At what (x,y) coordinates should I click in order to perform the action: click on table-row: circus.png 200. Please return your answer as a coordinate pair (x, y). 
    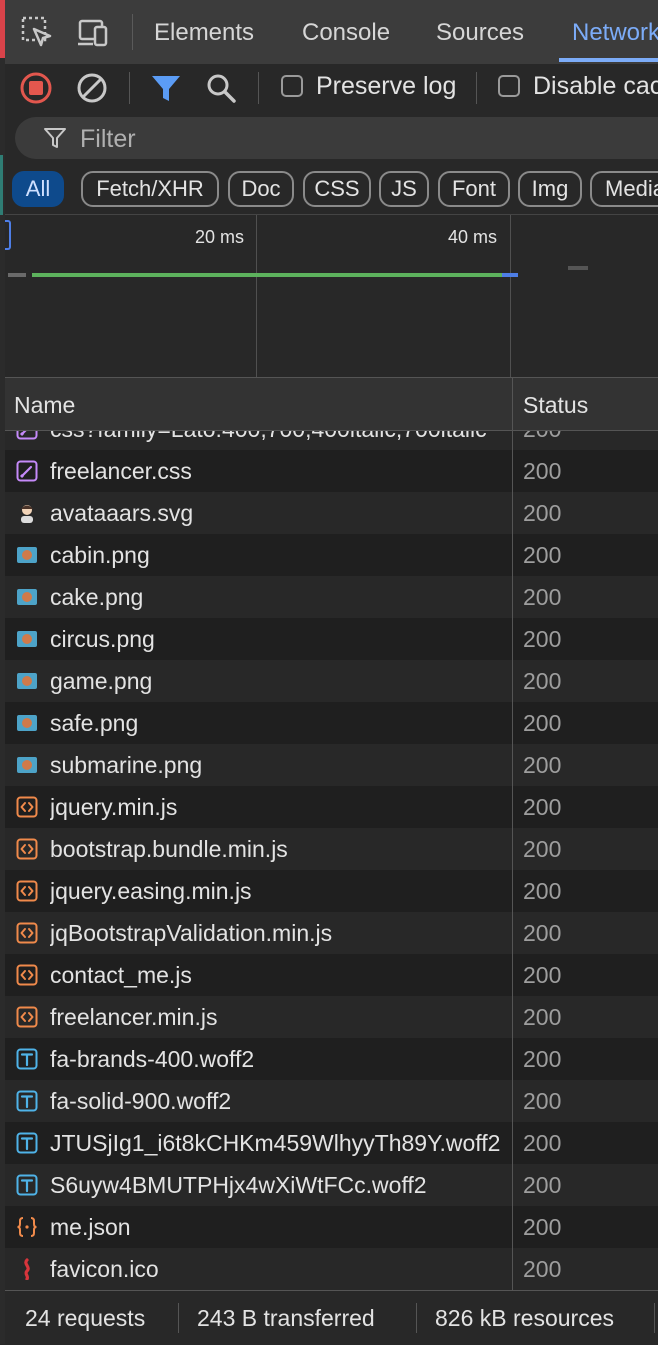
    Looking at the image, I should click on (331, 639).